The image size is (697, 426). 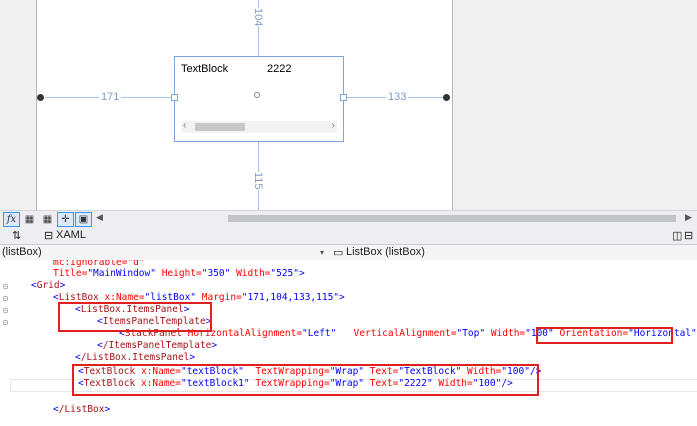 I want to click on listbox-class-icon: ▭, so click(x=338, y=253).